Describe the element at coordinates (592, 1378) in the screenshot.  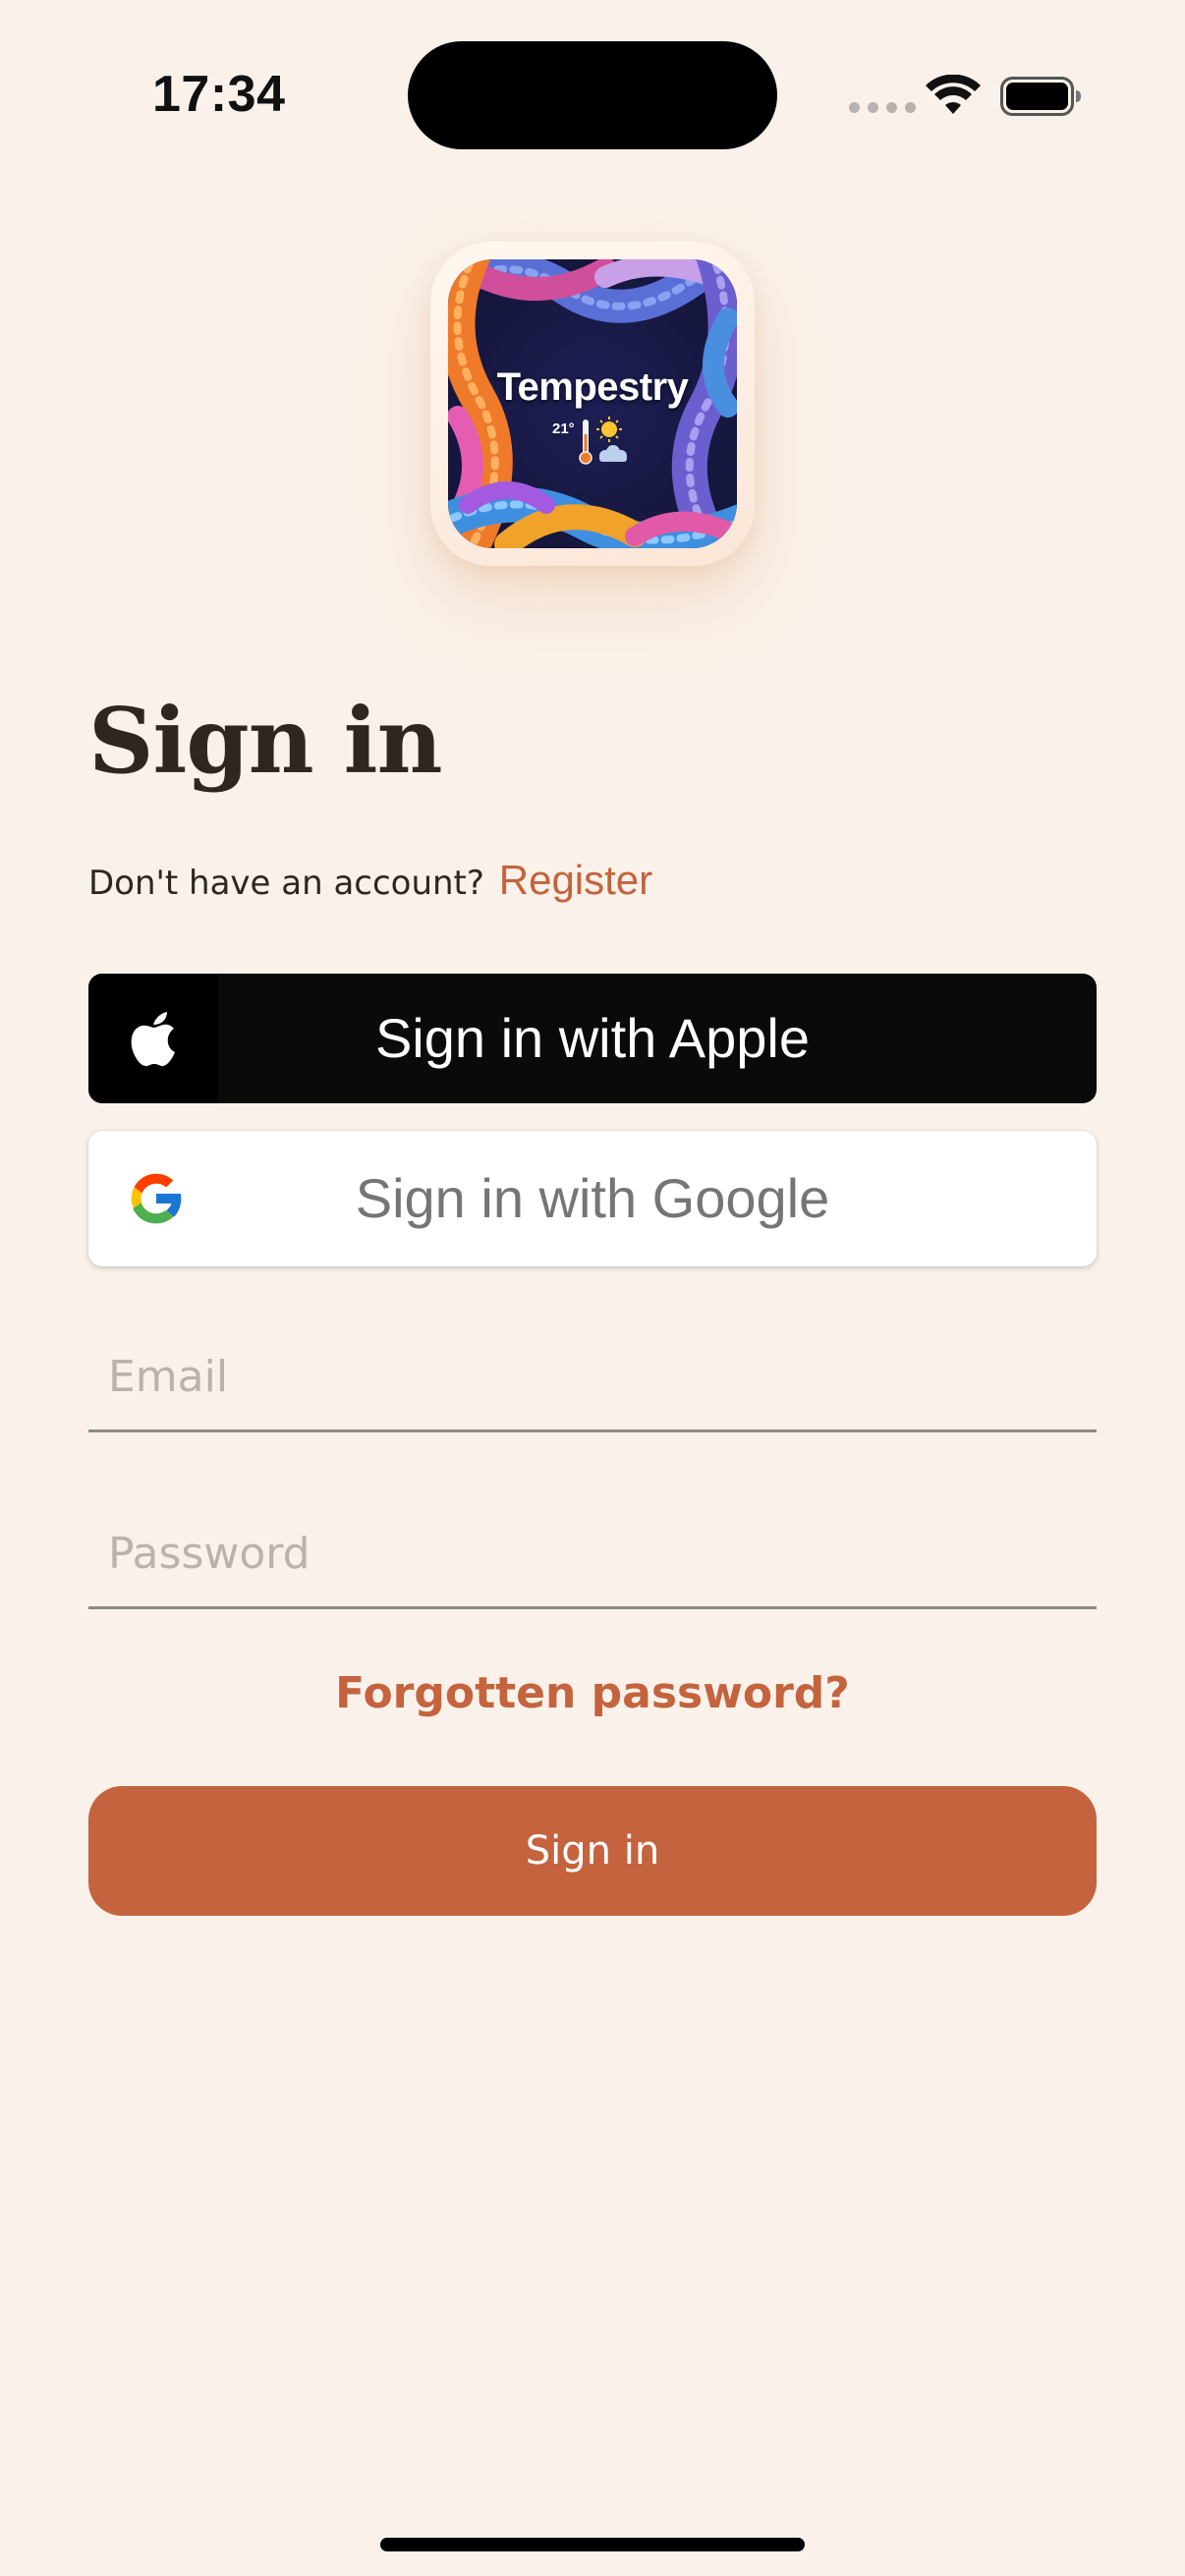
I see `email-field` at that location.